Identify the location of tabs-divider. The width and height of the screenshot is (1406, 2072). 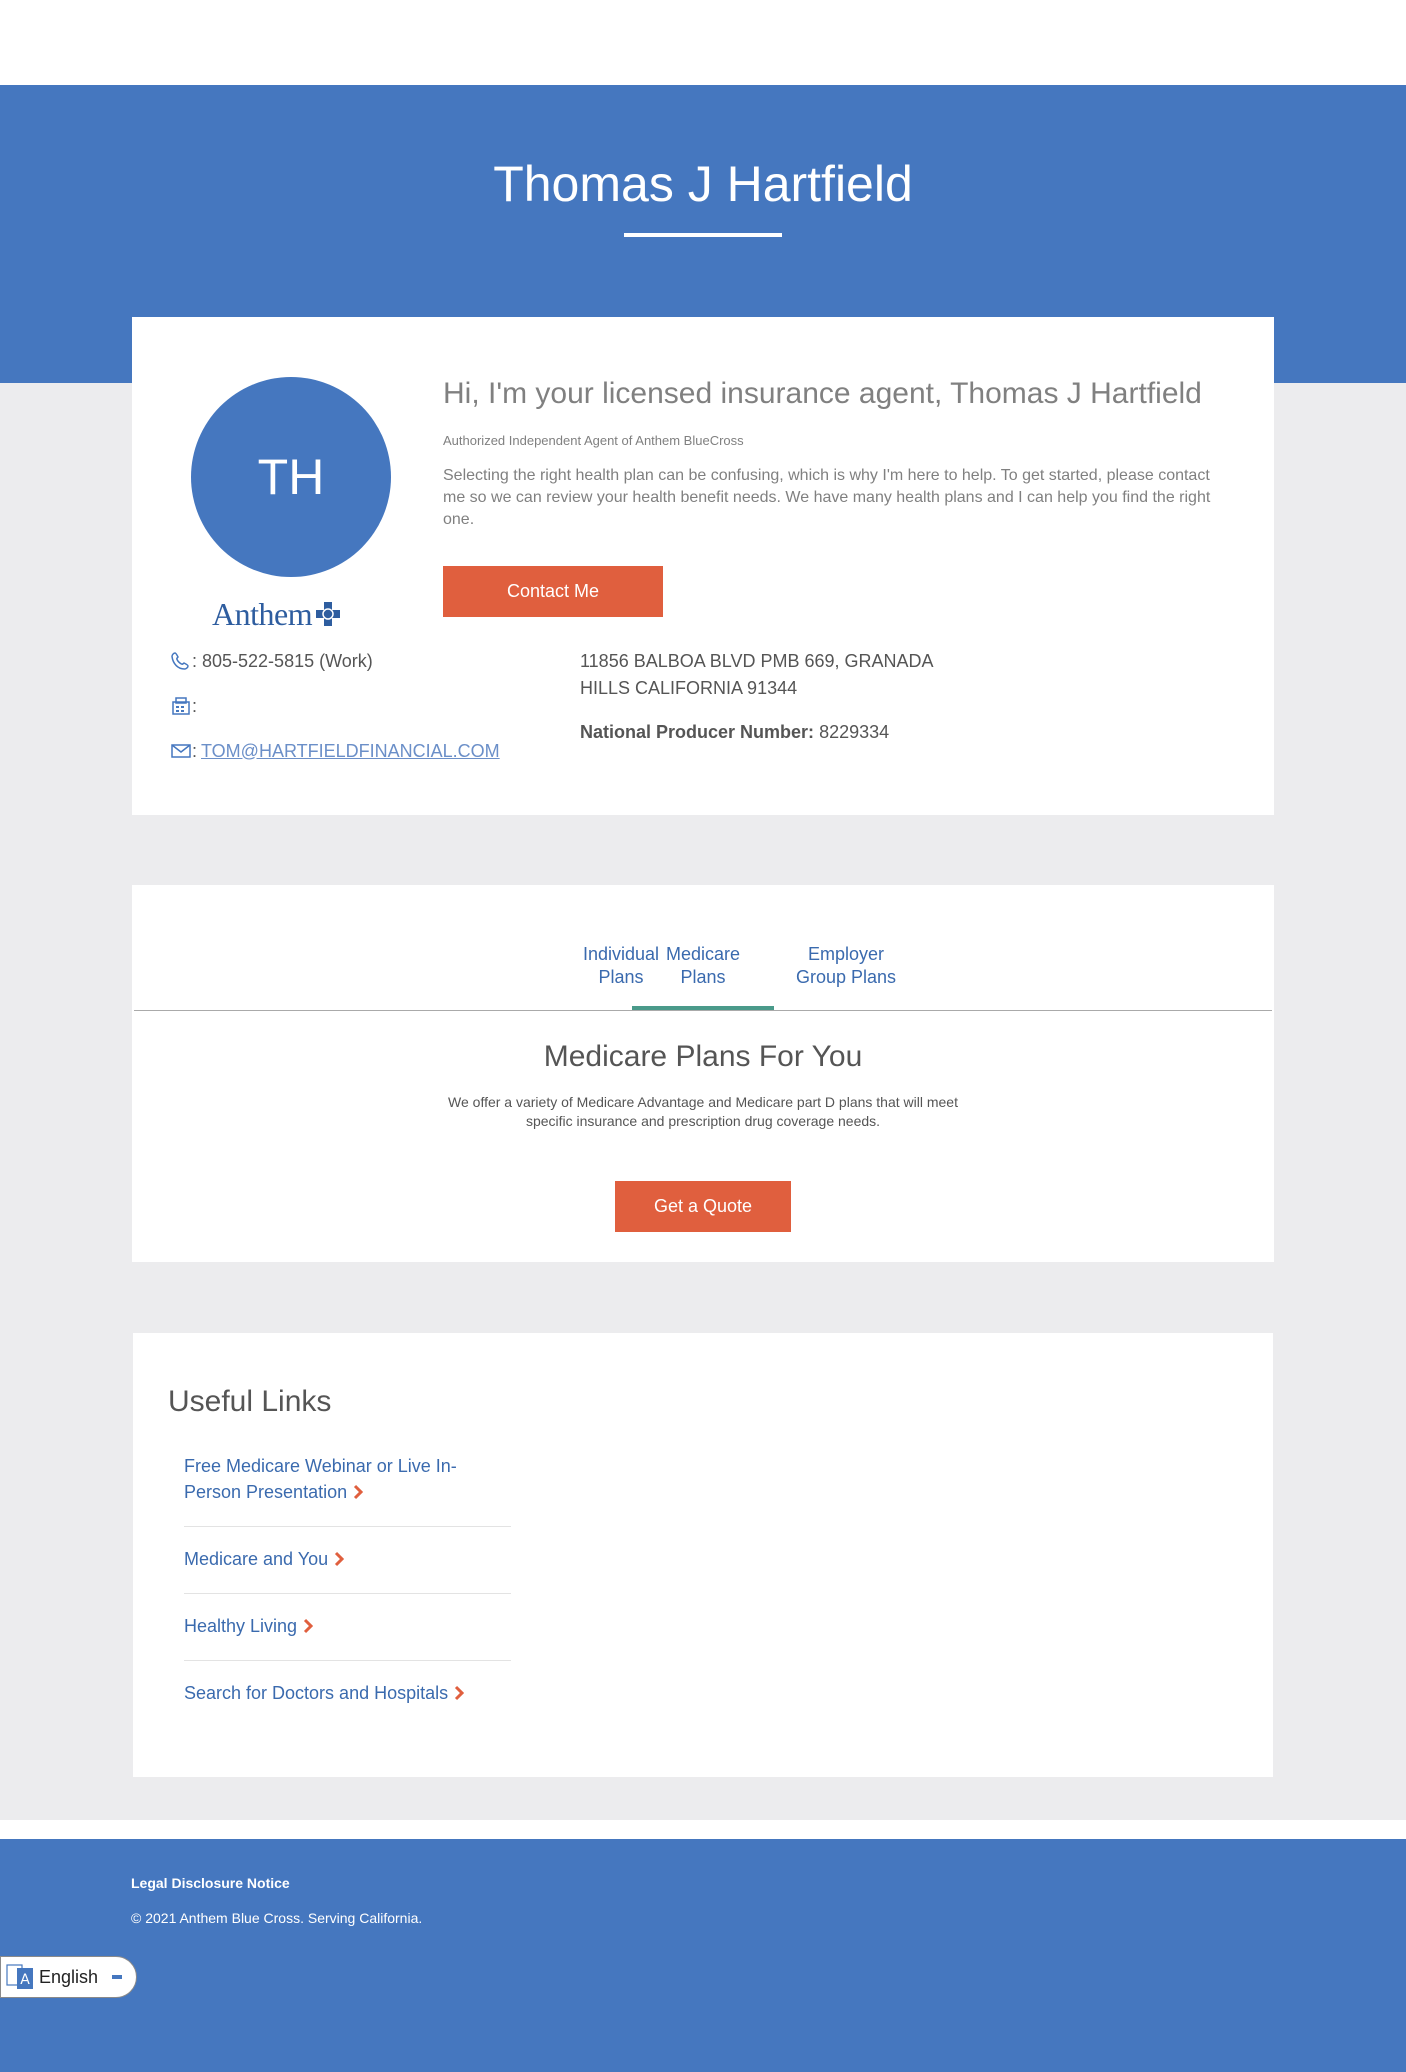
(703, 1010).